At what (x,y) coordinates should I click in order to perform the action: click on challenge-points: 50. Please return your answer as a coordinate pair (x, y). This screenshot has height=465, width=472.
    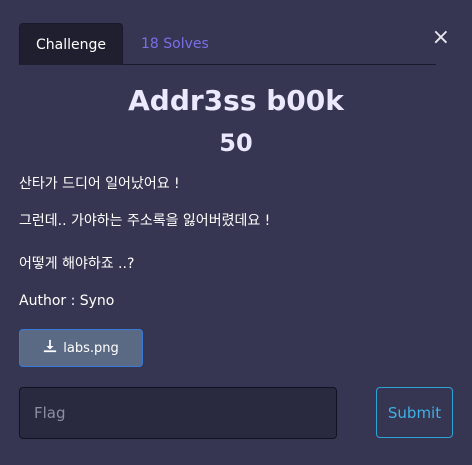
    Looking at the image, I should click on (236, 143).